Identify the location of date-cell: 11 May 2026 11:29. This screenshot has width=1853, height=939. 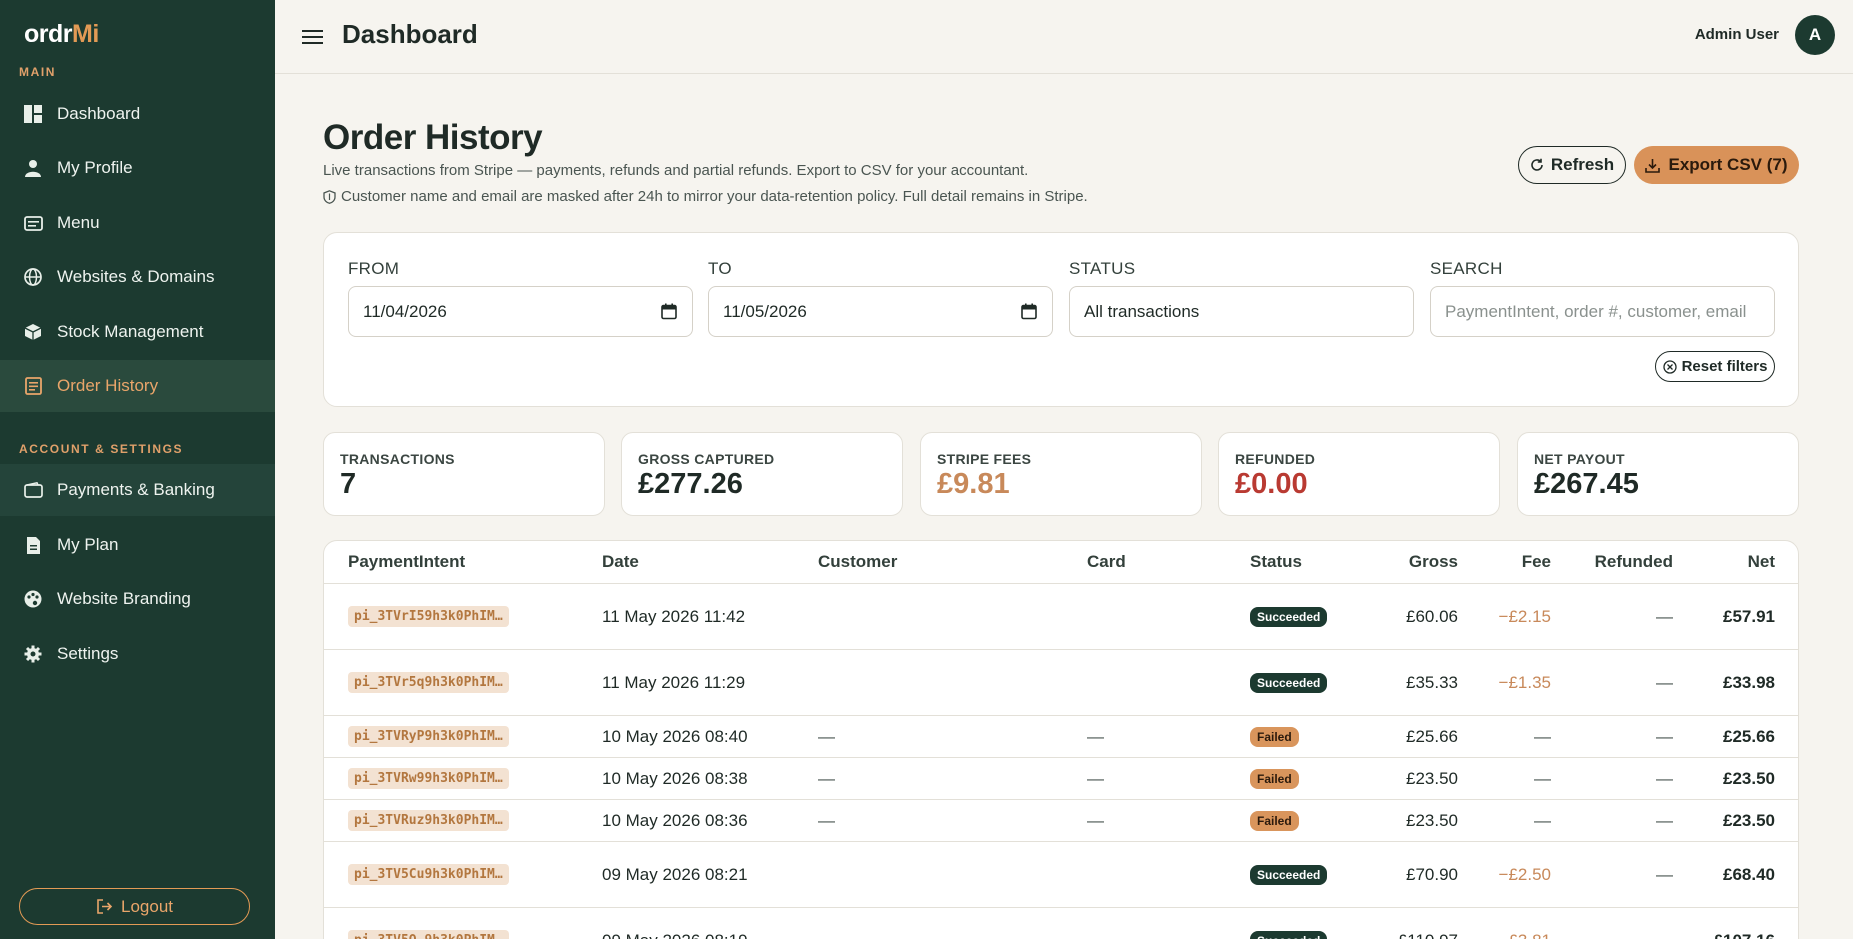
(674, 682).